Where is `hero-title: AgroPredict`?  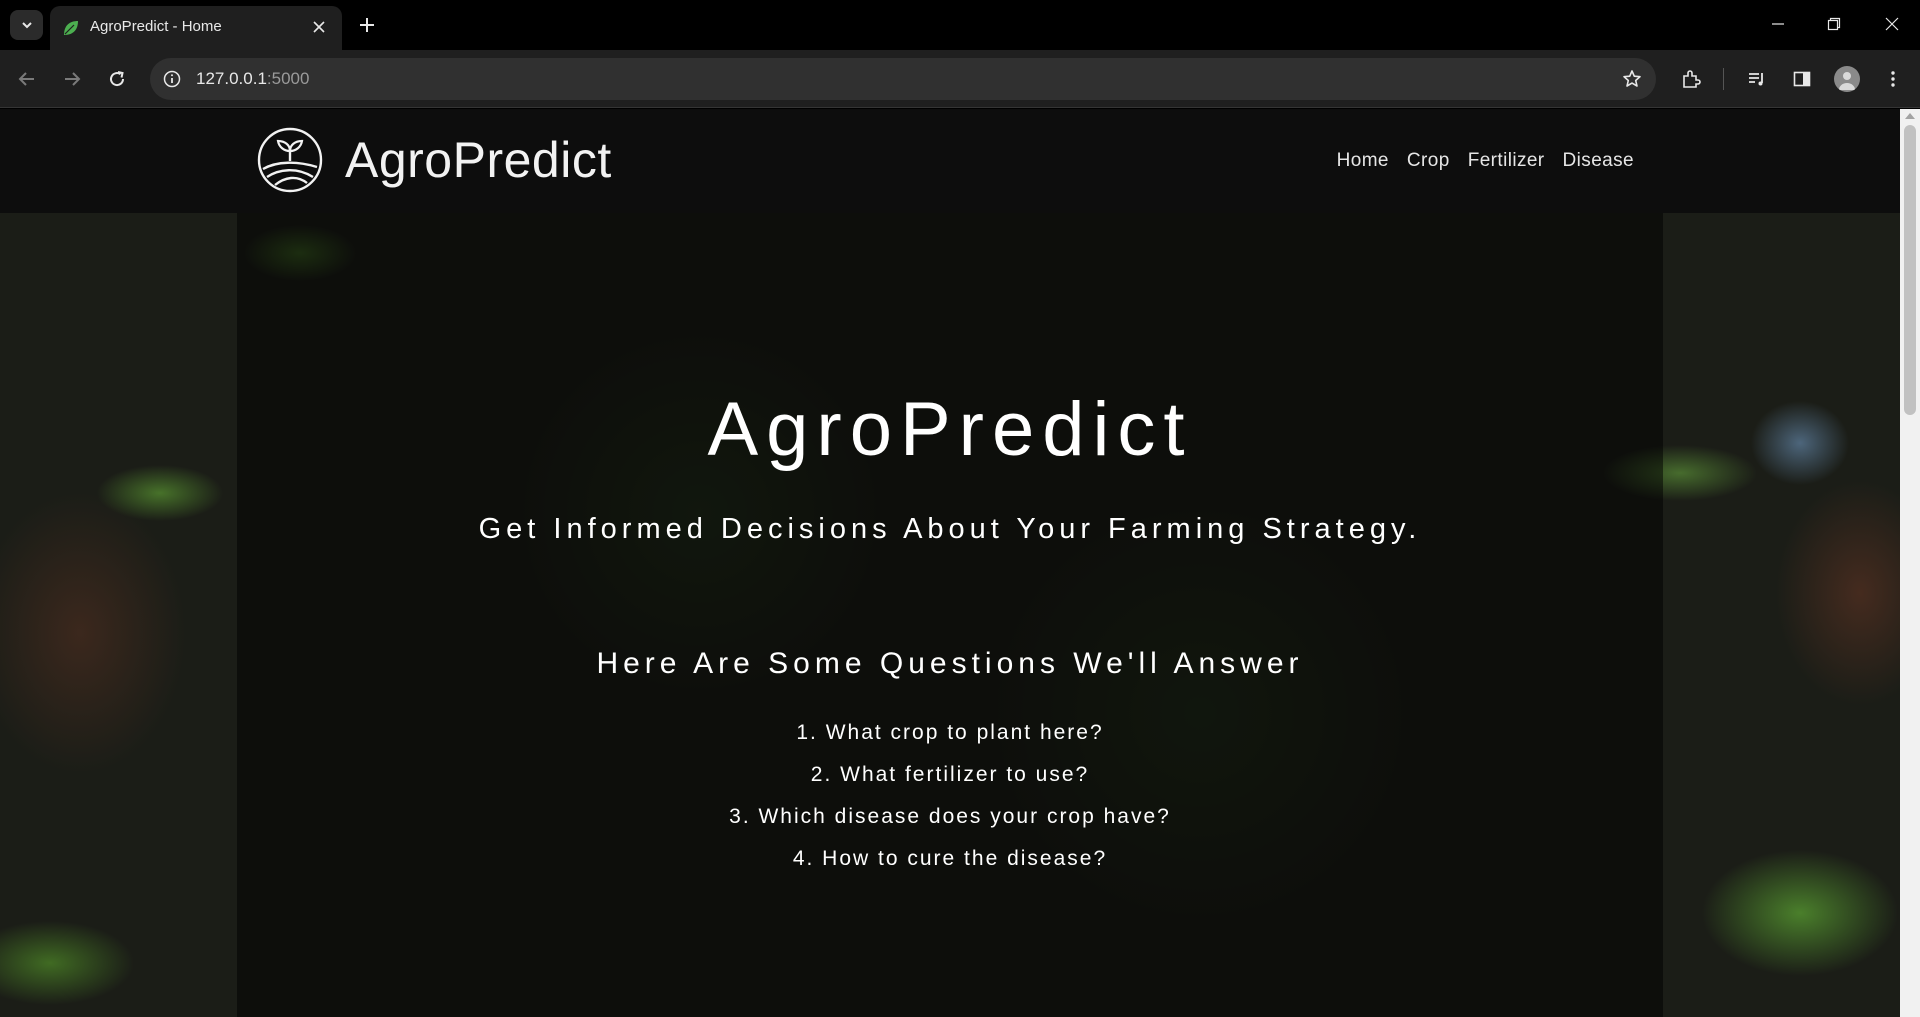
hero-title: AgroPredict is located at coordinates (950, 429).